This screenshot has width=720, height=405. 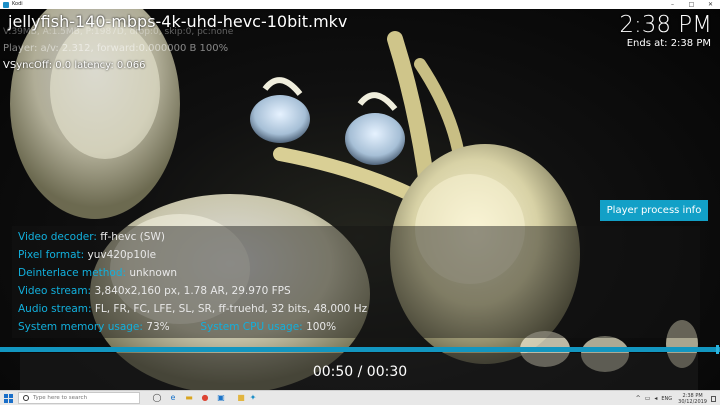 I want to click on kodi-app-icon, so click(x=6, y=4).